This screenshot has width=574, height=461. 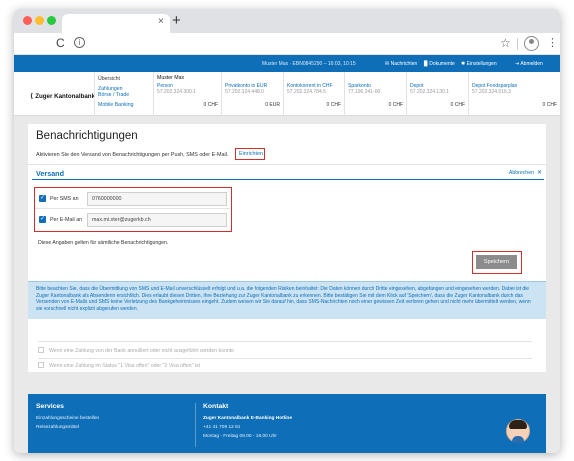 What do you see at coordinates (51, 20) in the screenshot?
I see `maximize-window-dot` at bounding box center [51, 20].